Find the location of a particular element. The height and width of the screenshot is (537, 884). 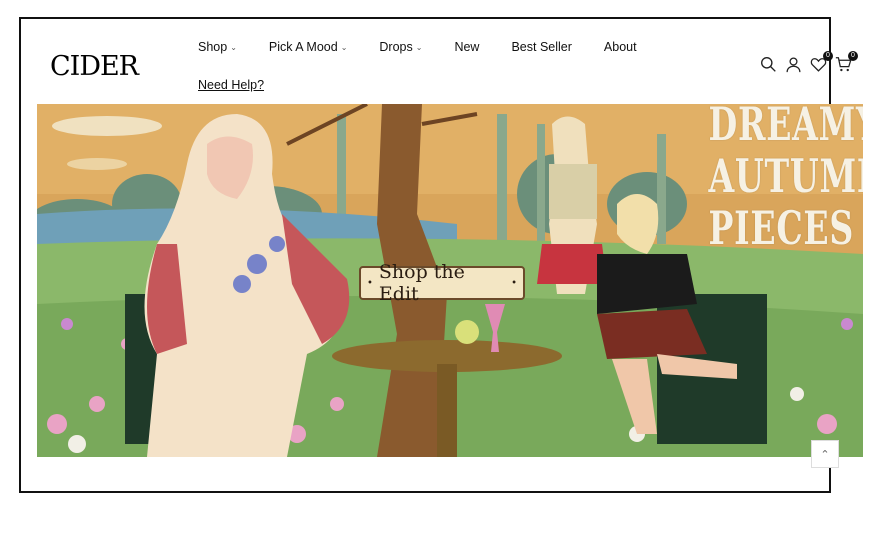

nav-item-new: New is located at coordinates (466, 47).